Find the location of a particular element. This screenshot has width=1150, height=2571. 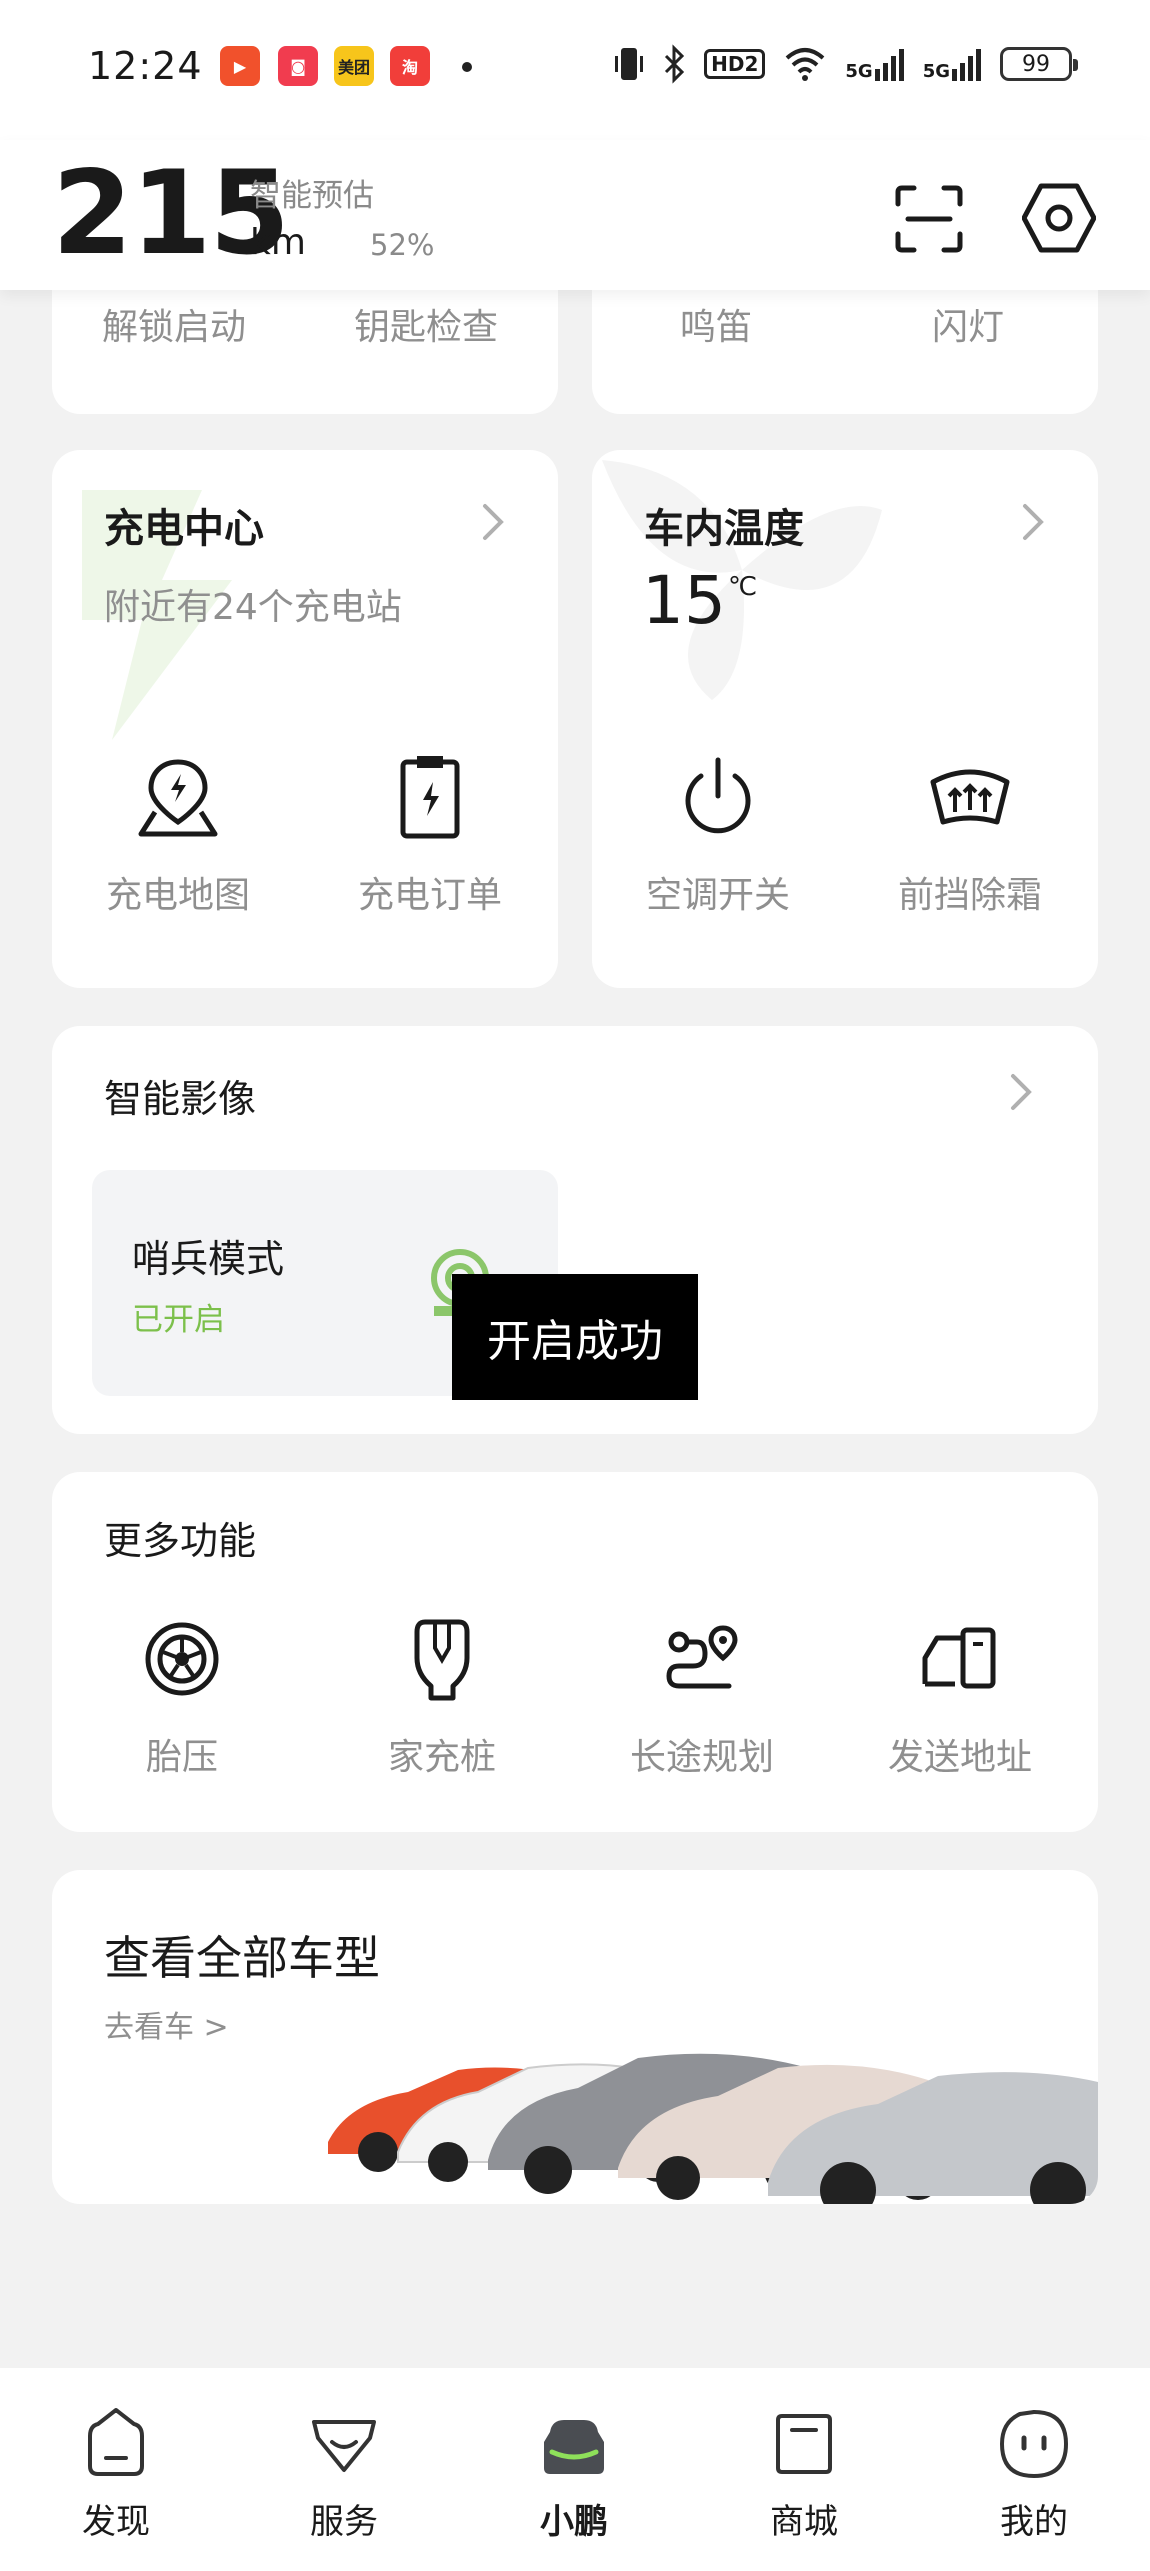

nav-discover-label: 发现 is located at coordinates (116, 2522).